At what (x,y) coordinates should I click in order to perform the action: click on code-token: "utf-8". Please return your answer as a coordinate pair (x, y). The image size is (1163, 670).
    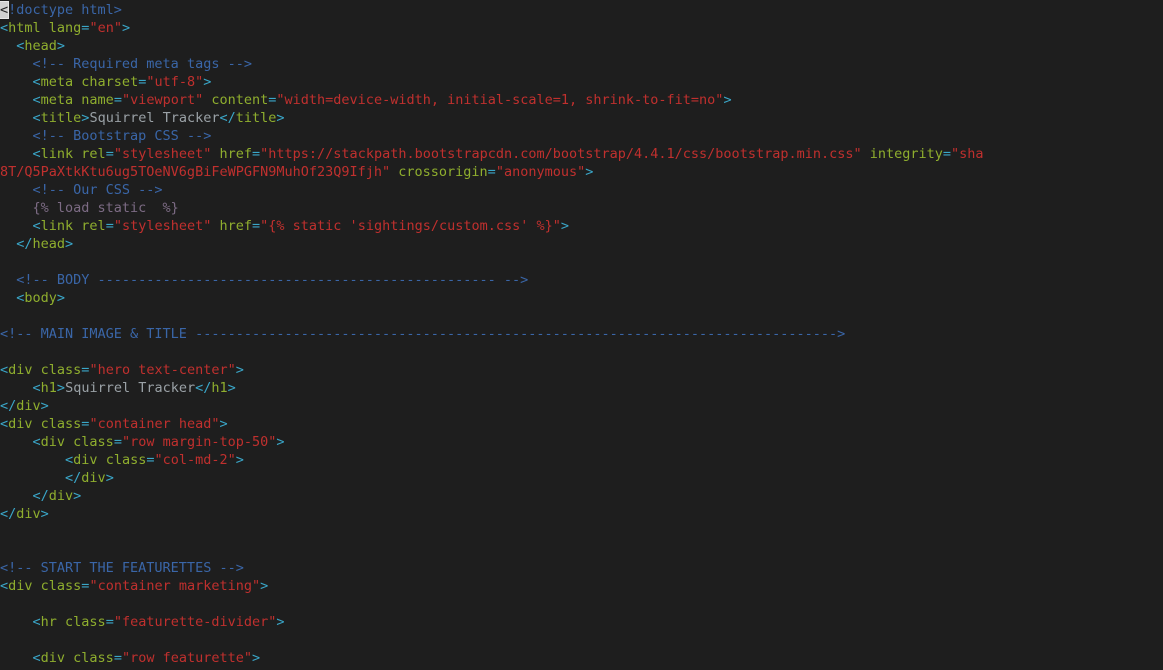
    Looking at the image, I should click on (175, 82).